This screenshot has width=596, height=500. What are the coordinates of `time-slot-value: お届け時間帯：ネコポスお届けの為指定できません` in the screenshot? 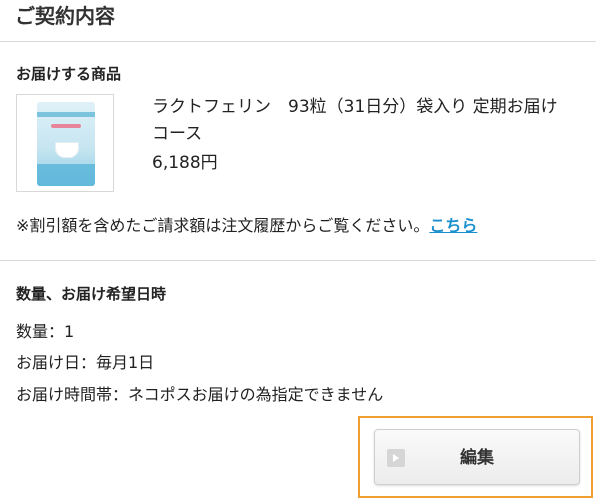 It's located at (200, 394).